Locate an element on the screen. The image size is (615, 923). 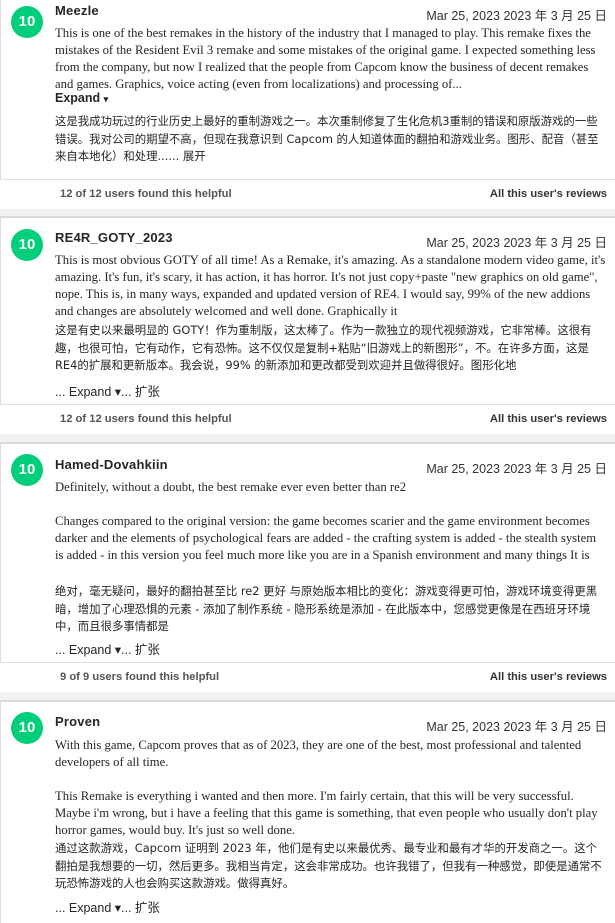
expand-label: Expand is located at coordinates (78, 98).